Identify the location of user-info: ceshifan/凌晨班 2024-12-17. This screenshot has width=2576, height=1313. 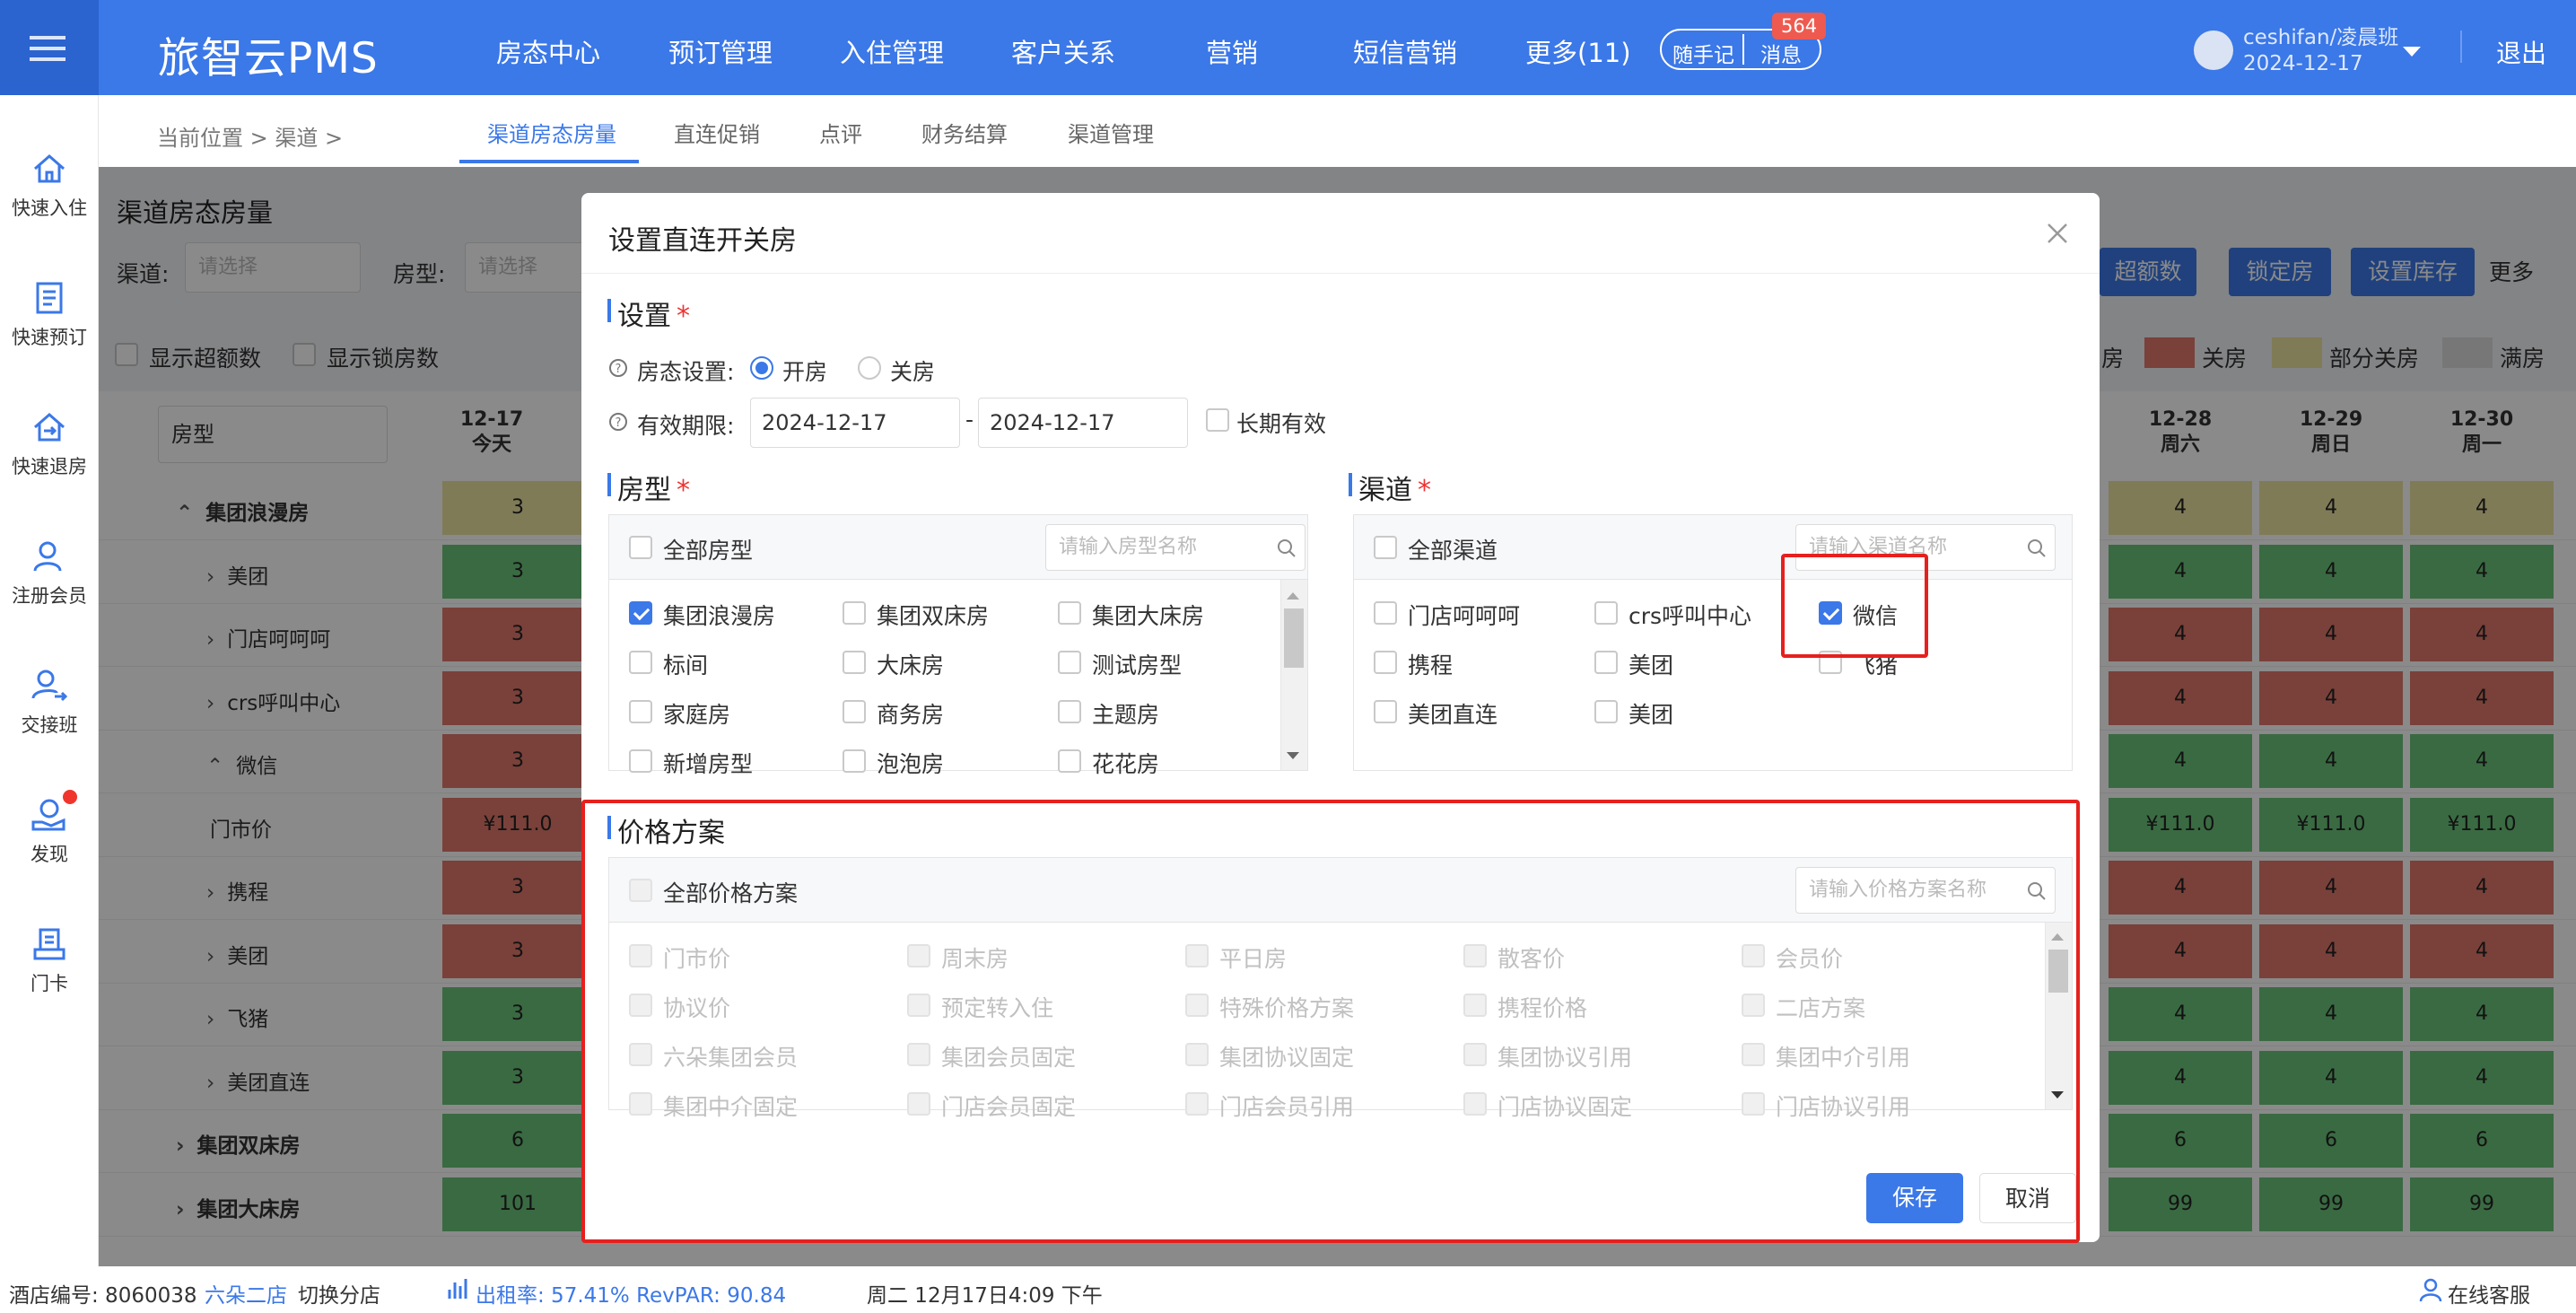
(2321, 51).